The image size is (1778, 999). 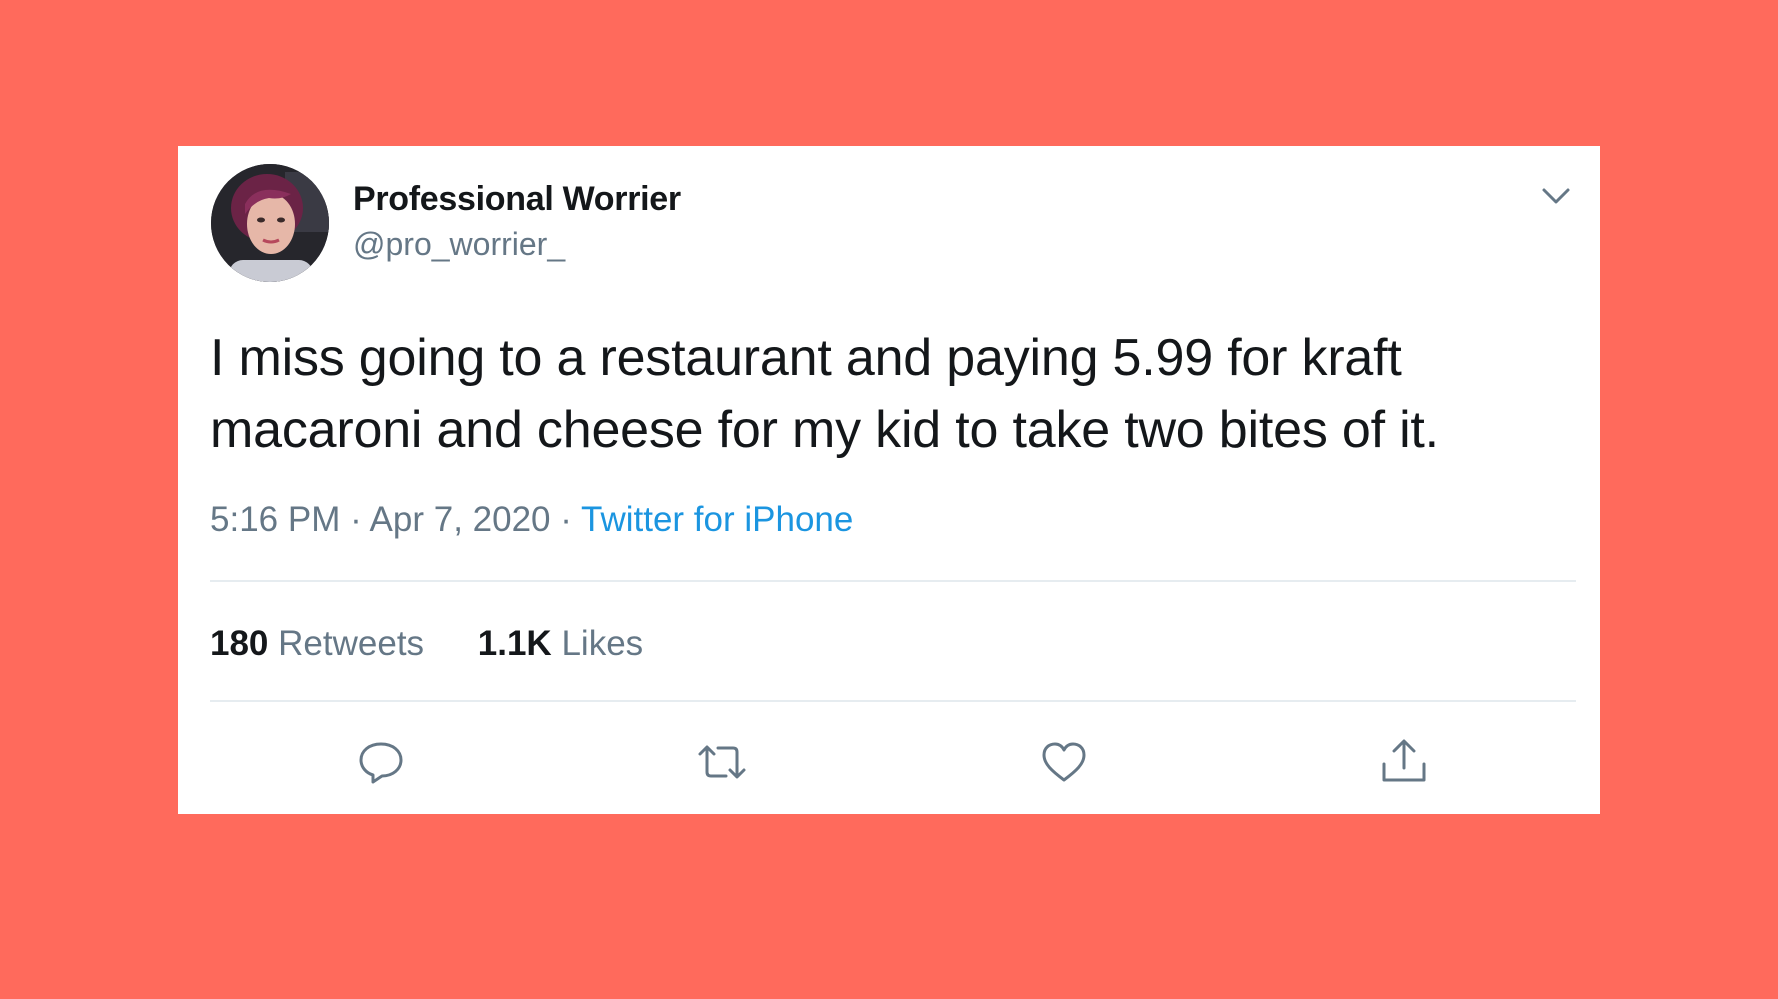 I want to click on likes-count: 1.1K, so click(x=514, y=643).